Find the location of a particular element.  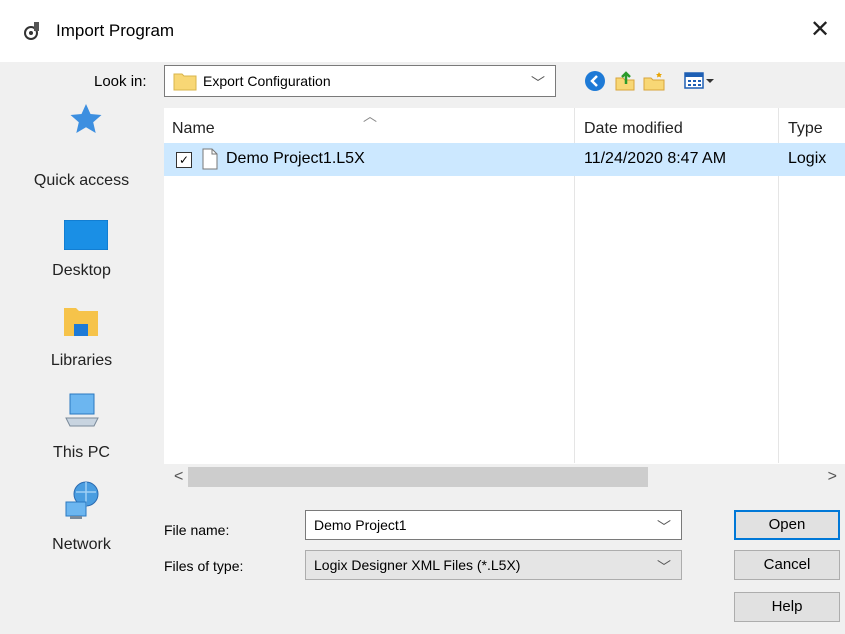

libraries-icon is located at coordinates (81, 322).